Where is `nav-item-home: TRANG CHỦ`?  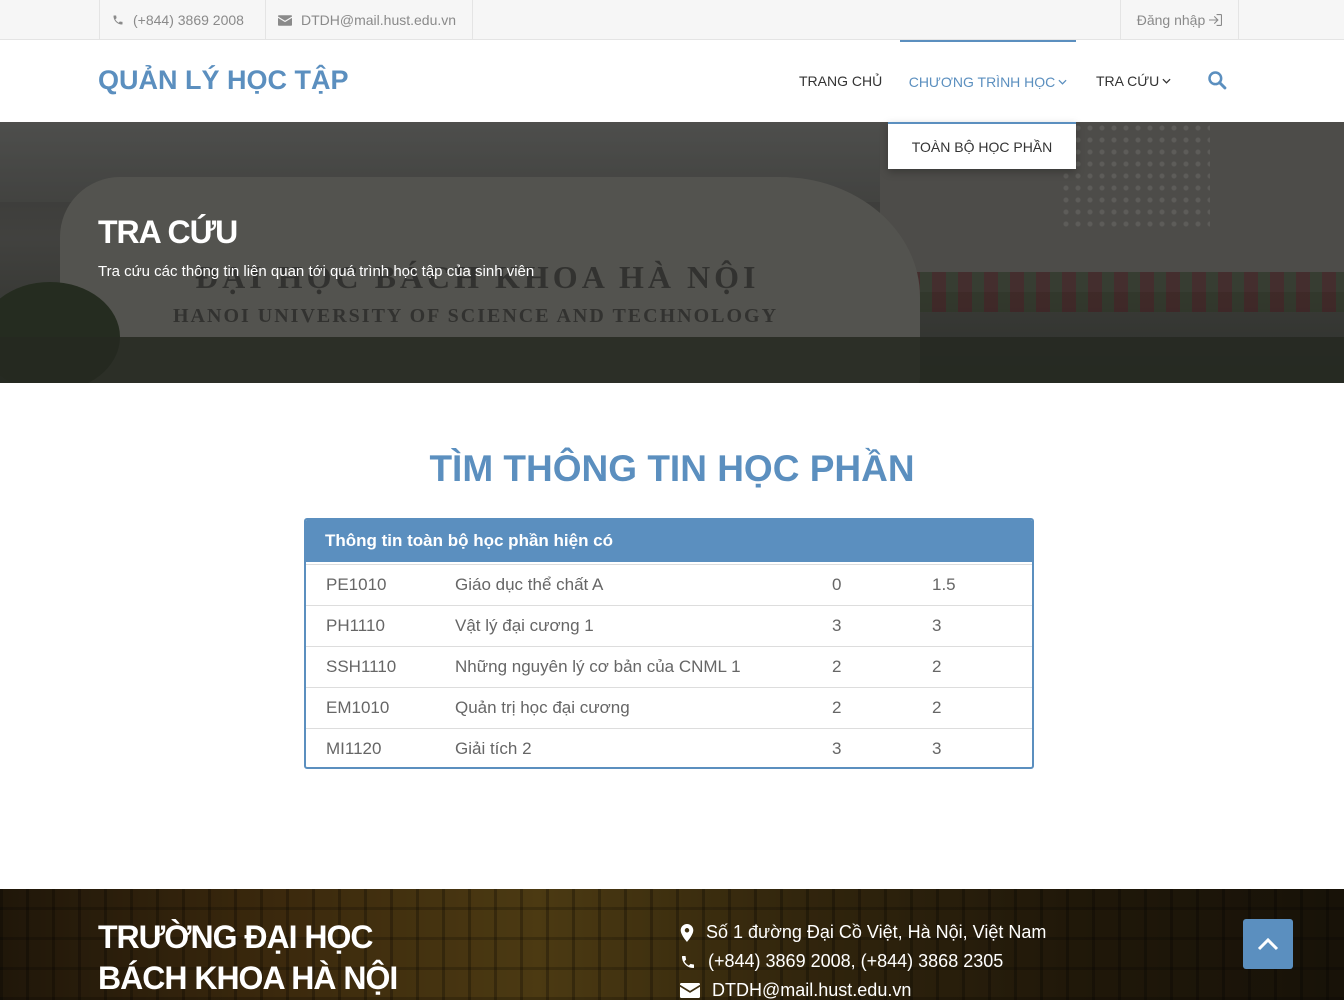 nav-item-home: TRANG CHỦ is located at coordinates (840, 81).